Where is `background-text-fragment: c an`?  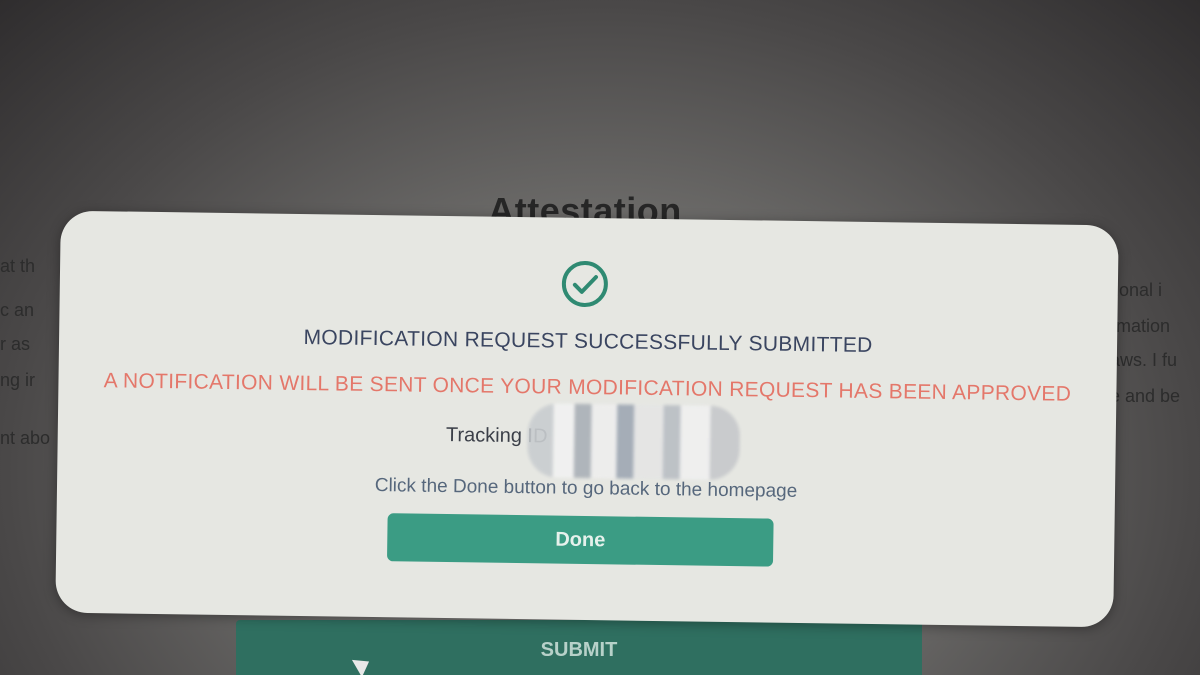 background-text-fragment: c an is located at coordinates (17, 310).